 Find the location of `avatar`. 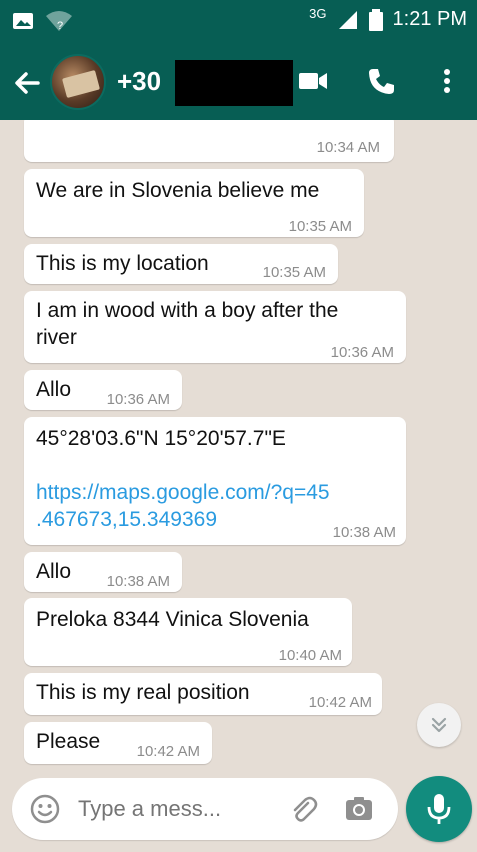

avatar is located at coordinates (78, 82).